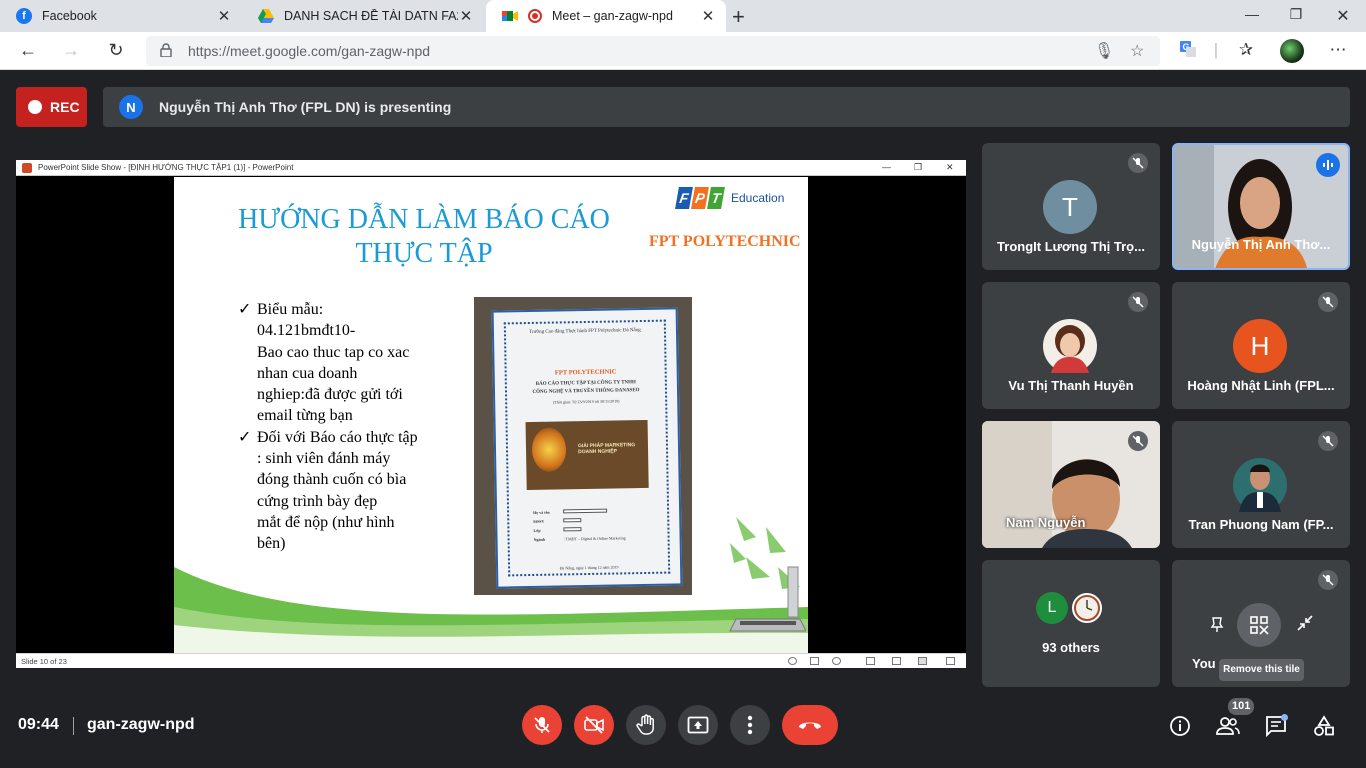 This screenshot has height=768, width=1366. I want to click on raise-hand-button, so click(646, 725).